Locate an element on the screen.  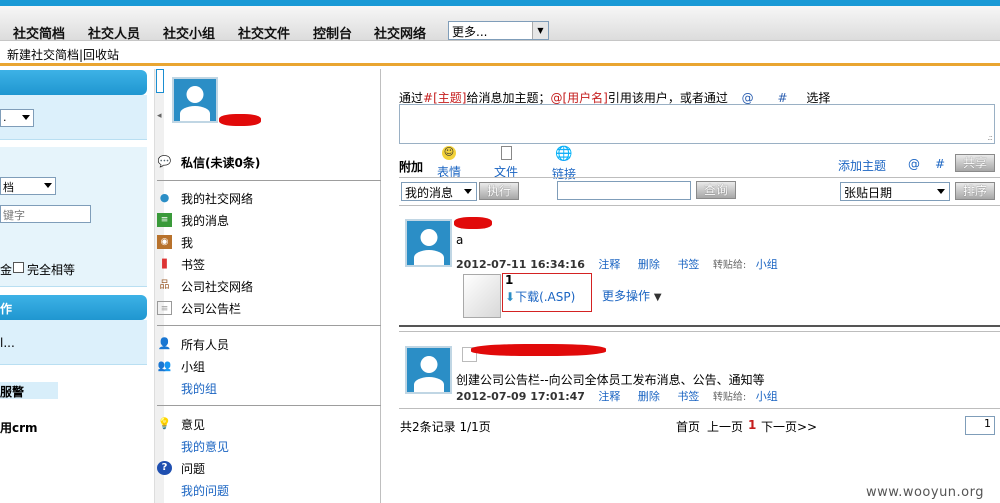
emoji-button: ☺ 表情 is located at coordinates (449, 163).